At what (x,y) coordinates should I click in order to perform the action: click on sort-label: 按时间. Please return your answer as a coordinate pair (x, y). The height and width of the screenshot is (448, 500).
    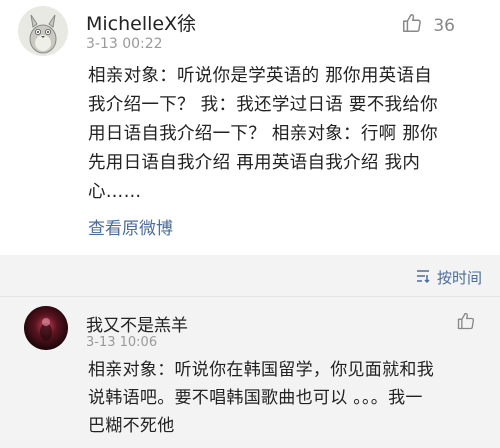
    Looking at the image, I should click on (459, 278).